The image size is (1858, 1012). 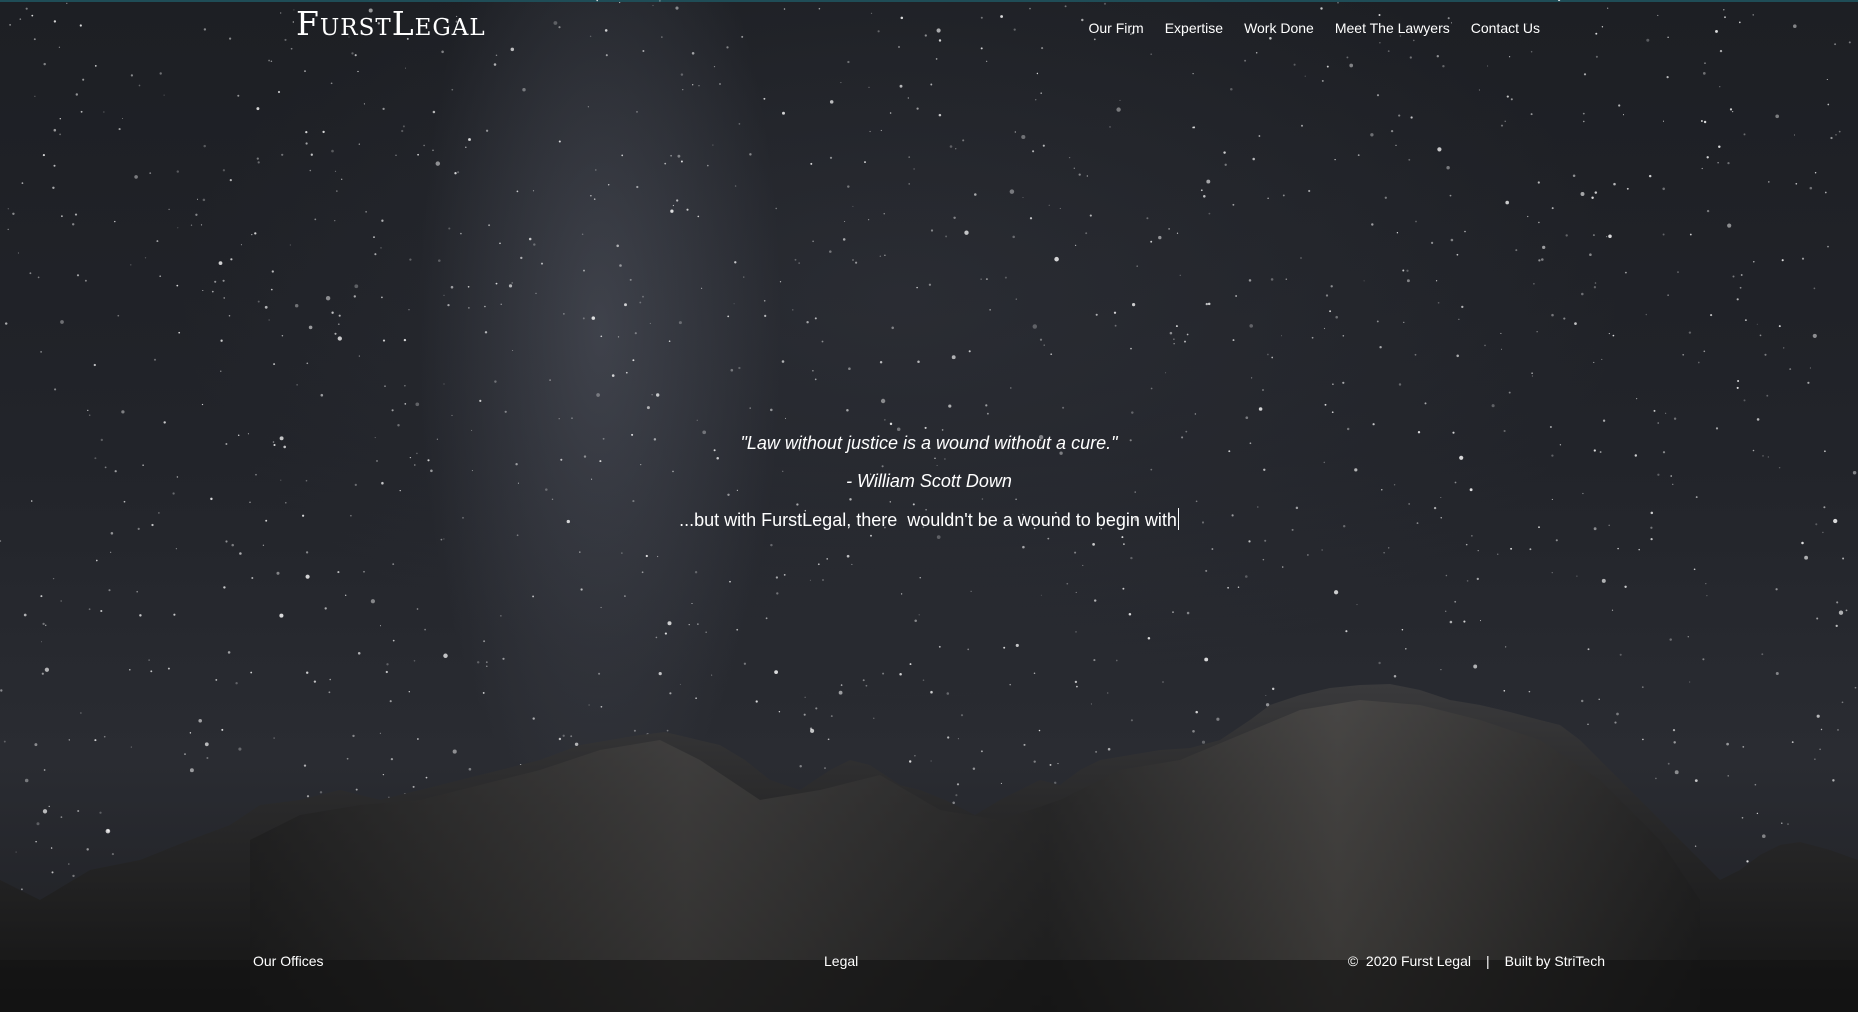 I want to click on nav-item-contact-us: Contact Us, so click(x=1505, y=28).